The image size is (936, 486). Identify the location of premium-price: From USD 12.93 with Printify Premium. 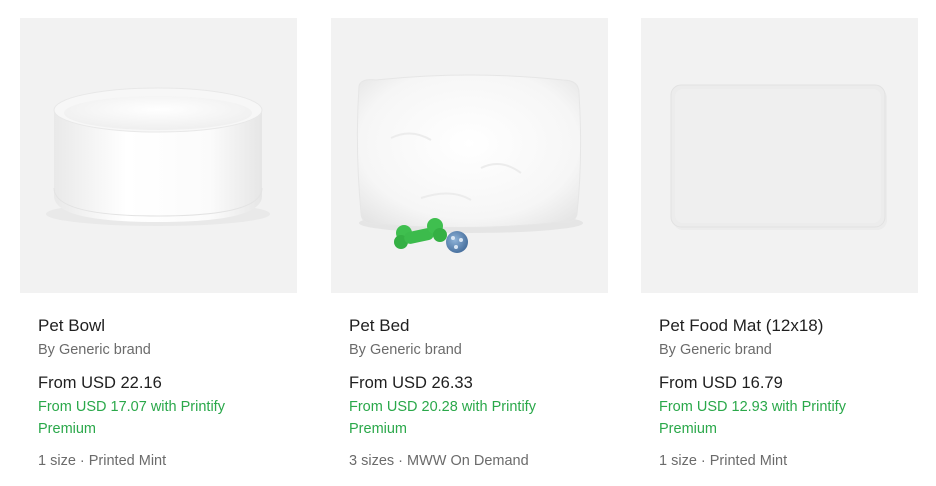
(752, 418).